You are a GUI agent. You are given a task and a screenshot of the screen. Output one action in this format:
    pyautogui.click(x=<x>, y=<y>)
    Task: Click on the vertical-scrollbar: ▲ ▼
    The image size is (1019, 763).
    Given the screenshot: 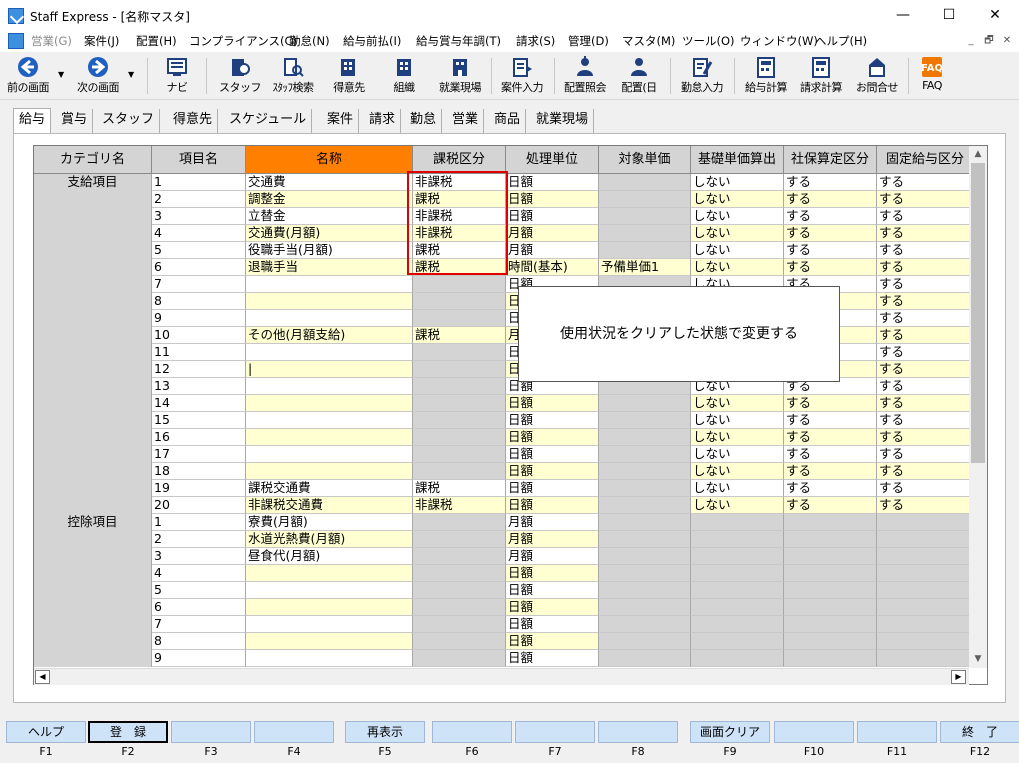 What is the action you would take?
    pyautogui.click(x=978, y=407)
    